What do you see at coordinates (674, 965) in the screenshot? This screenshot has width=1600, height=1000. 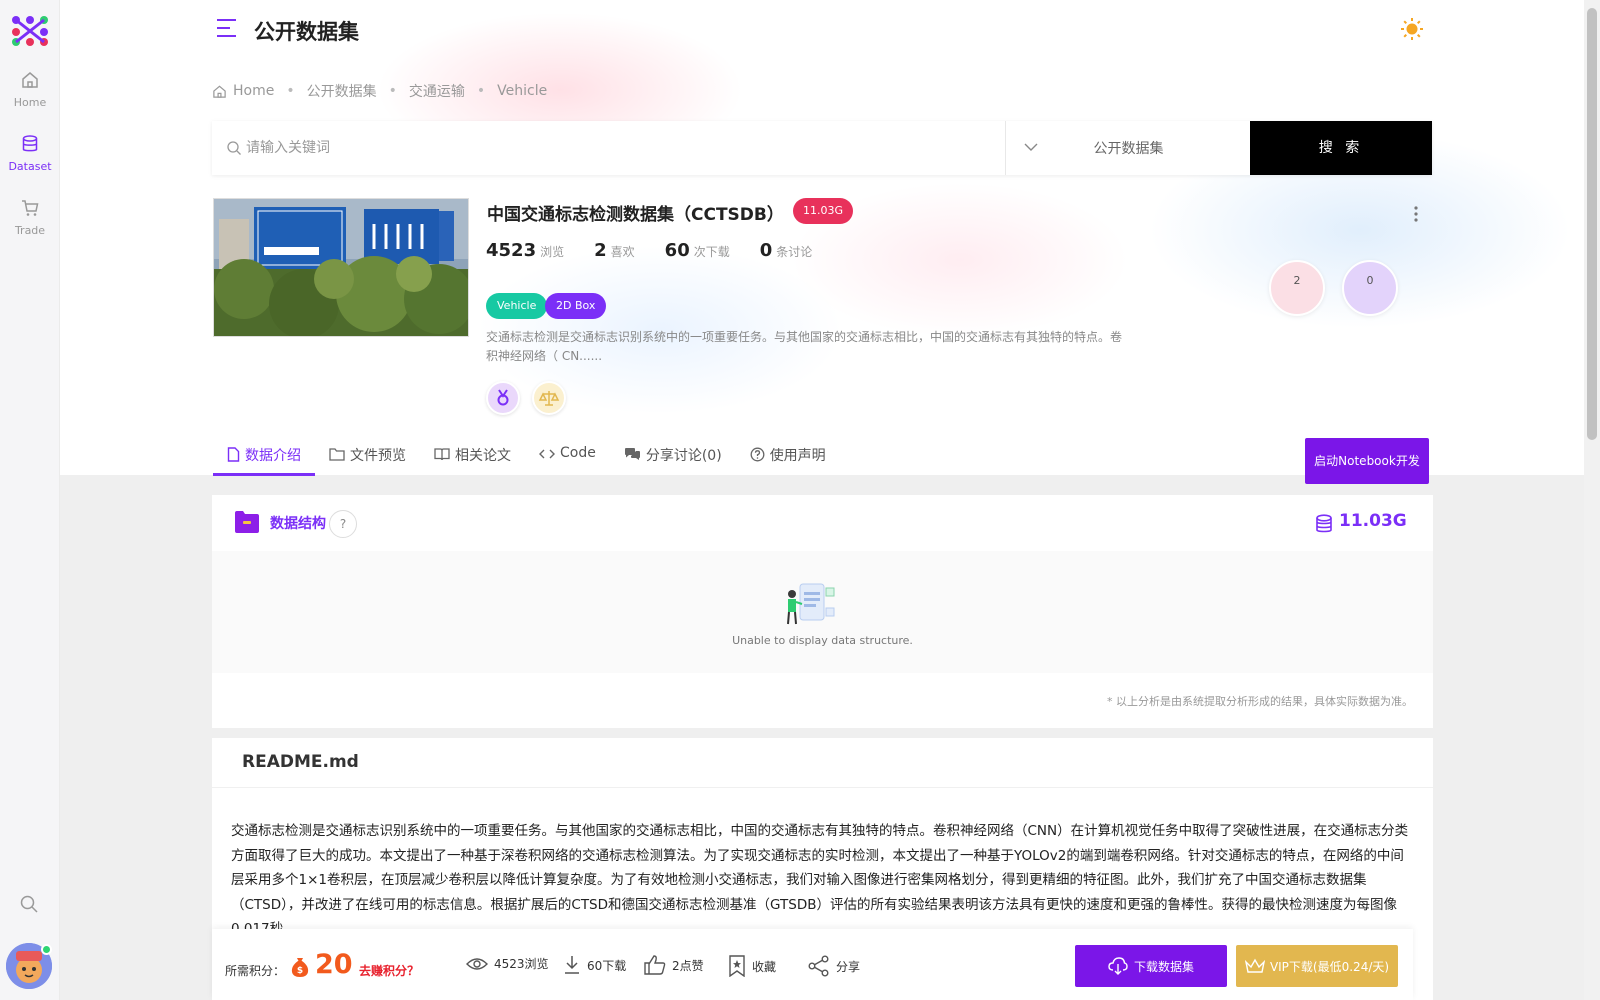 I see `like-button: 2点赞` at bounding box center [674, 965].